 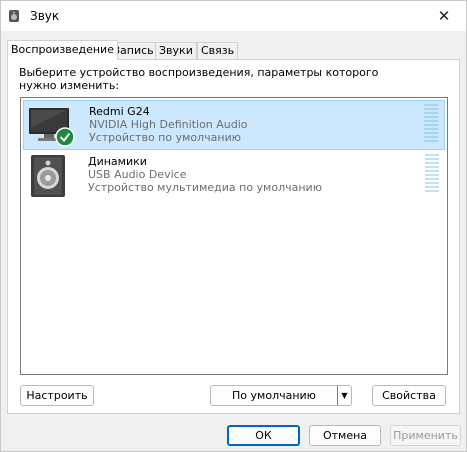 I want to click on window-title: Звук, so click(x=45, y=16).